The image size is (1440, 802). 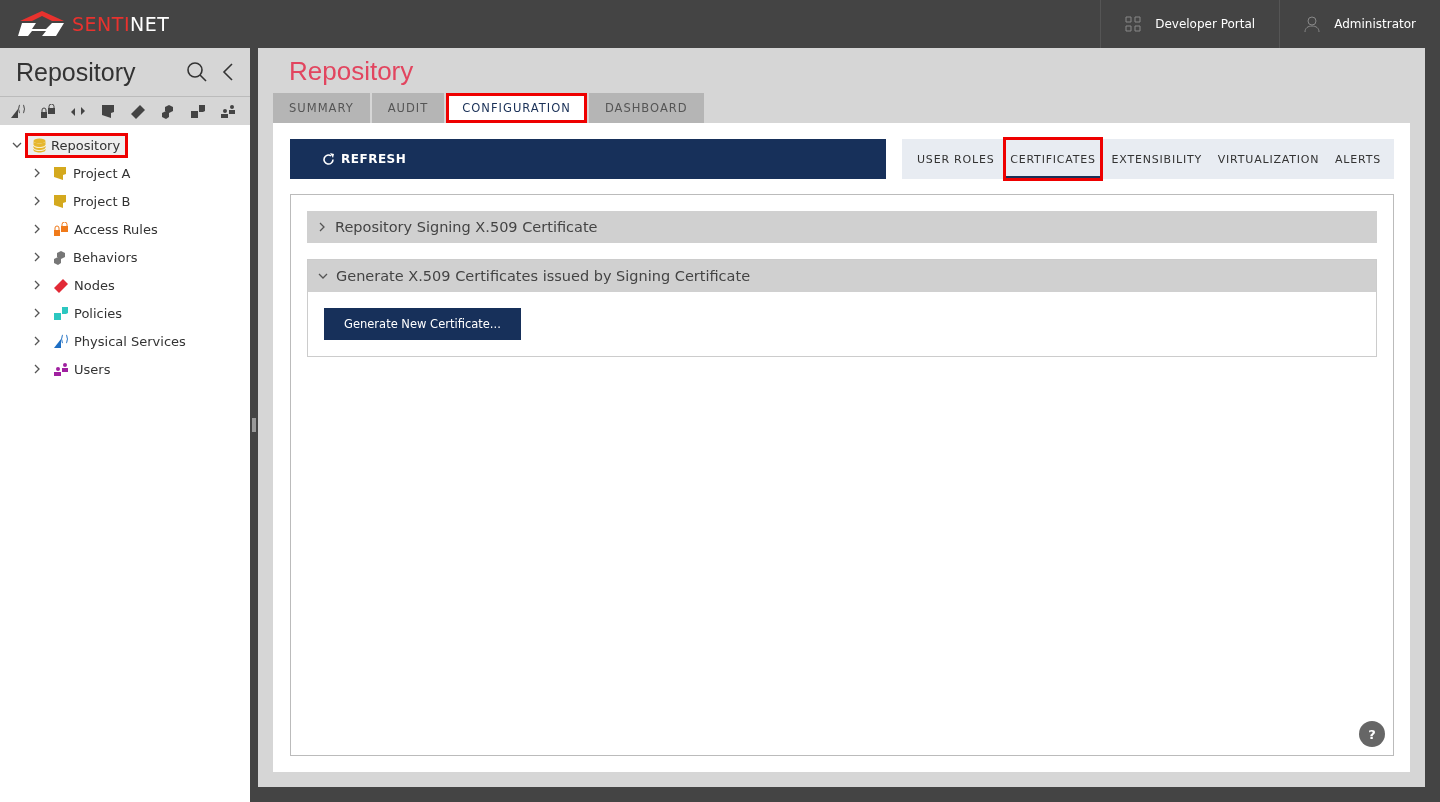 I want to click on sidebar-title: Repository, so click(x=76, y=72).